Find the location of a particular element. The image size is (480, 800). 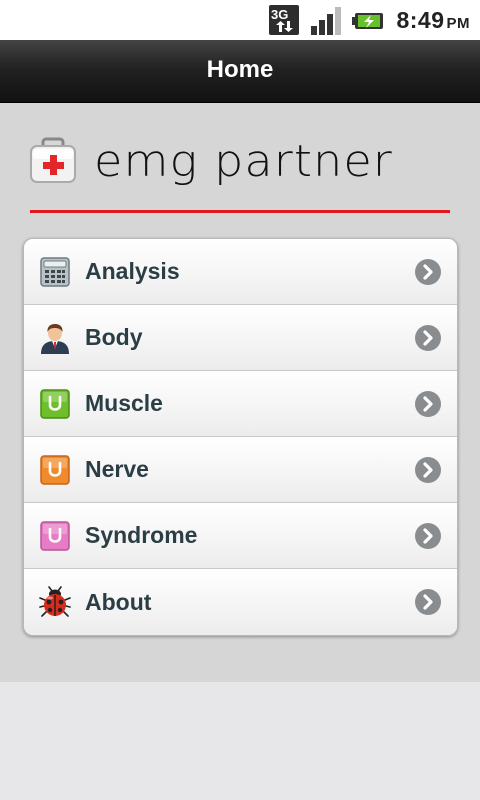

network-3g-icon: 3G is located at coordinates (284, 20).